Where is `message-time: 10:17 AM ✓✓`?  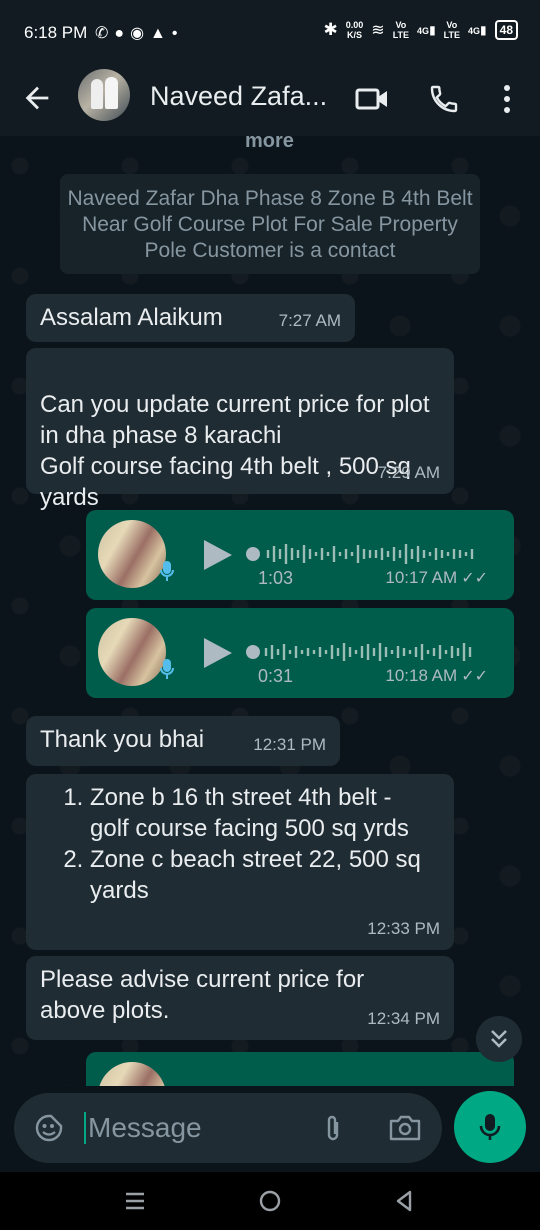 message-time: 10:17 AM ✓✓ is located at coordinates (436, 578).